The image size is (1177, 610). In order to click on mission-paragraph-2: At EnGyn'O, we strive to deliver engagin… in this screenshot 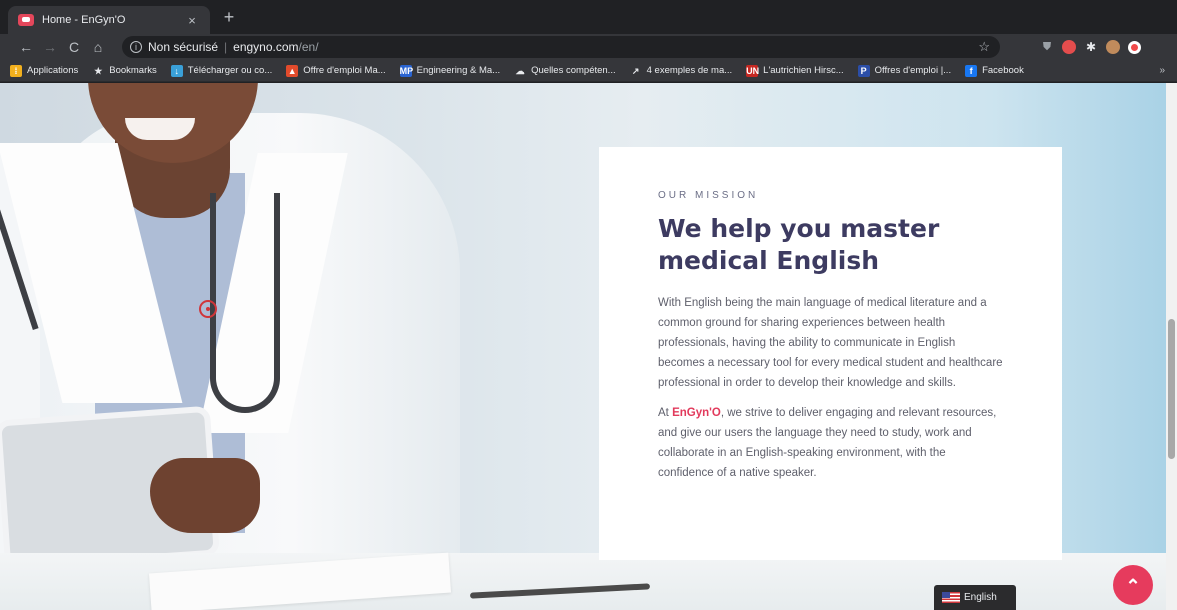, I will do `click(830, 443)`.